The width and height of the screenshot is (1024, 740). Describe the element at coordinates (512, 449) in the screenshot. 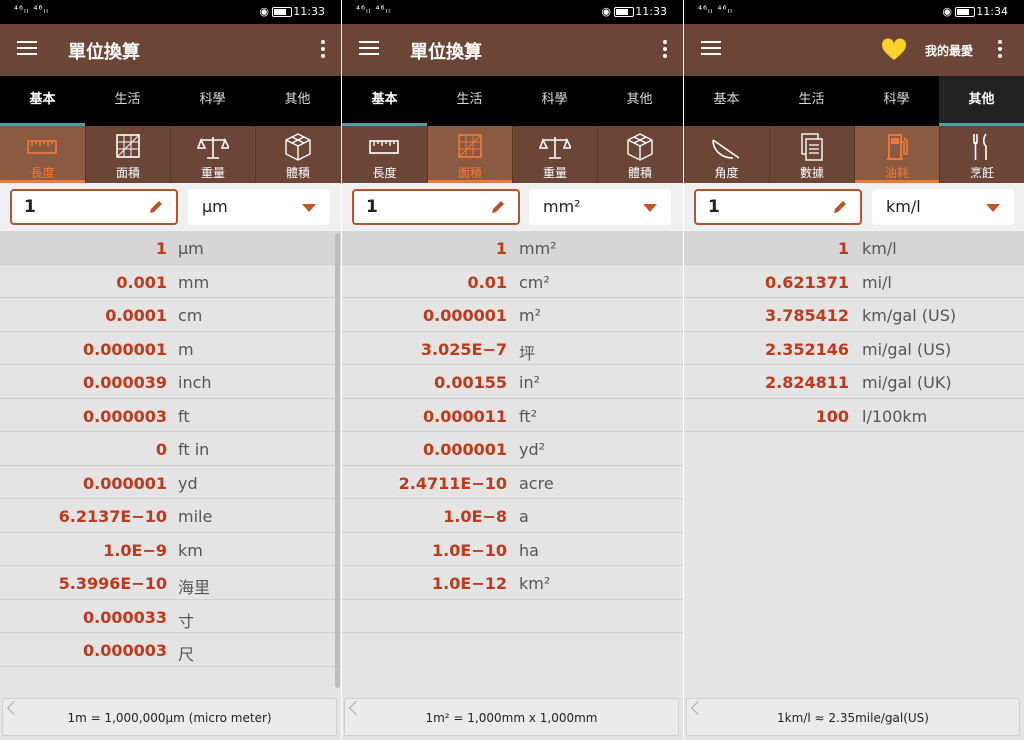

I see `table-row: 0.000001 yd²` at that location.